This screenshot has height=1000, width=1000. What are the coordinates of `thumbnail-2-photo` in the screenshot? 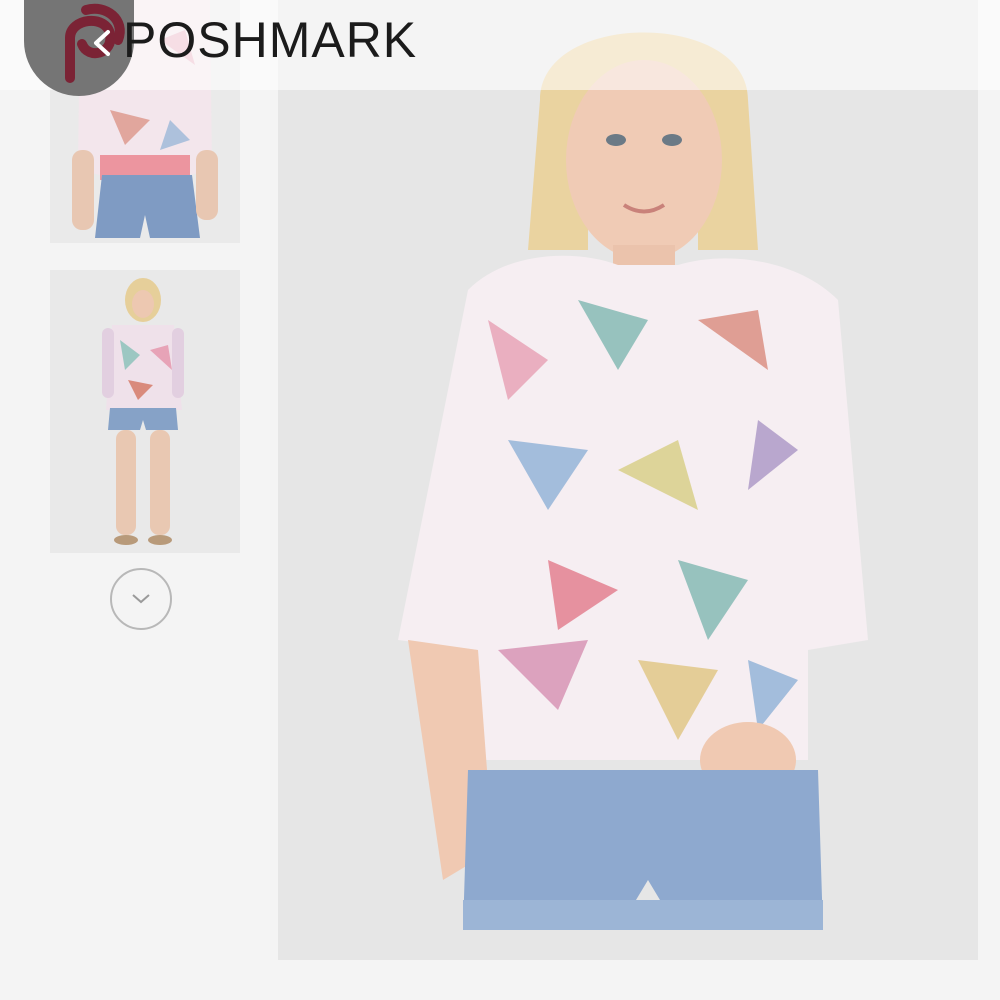 It's located at (145, 411).